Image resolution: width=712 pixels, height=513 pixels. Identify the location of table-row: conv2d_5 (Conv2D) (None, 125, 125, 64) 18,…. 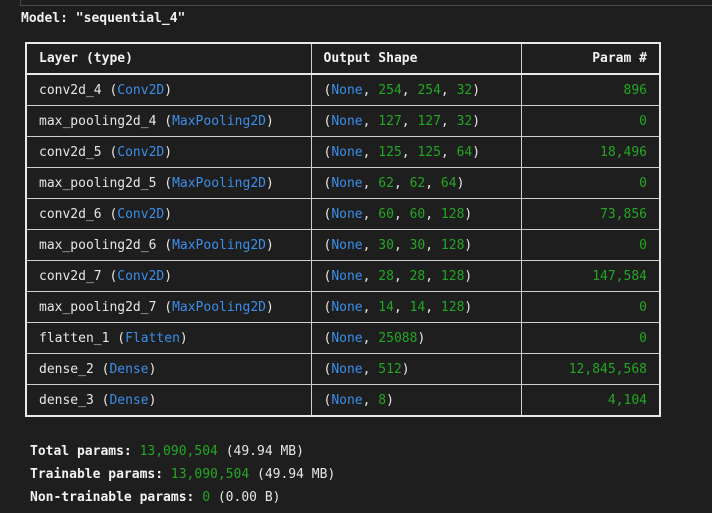
(343, 152).